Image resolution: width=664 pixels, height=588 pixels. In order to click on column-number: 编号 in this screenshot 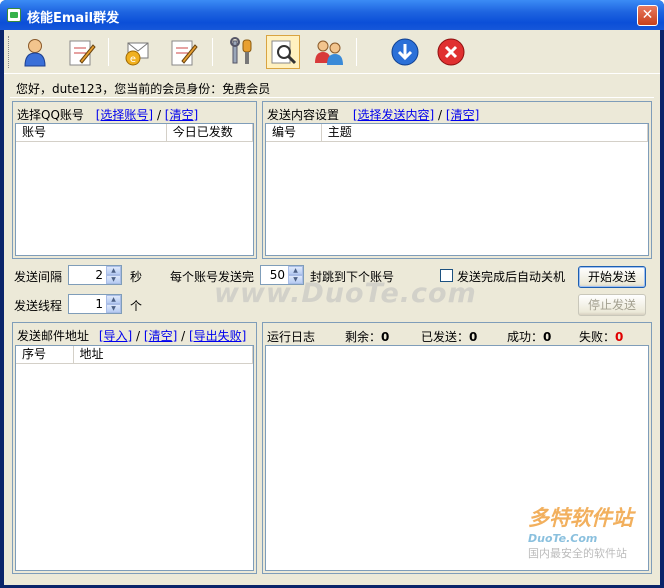, I will do `click(294, 133)`.